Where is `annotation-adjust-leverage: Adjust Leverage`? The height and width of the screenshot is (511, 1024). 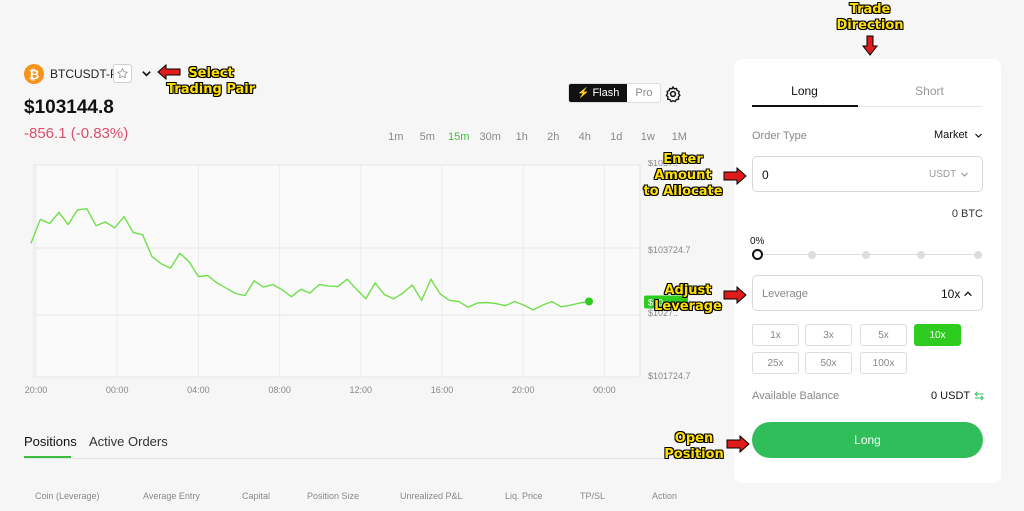
annotation-adjust-leverage: Adjust Leverage is located at coordinates (688, 298).